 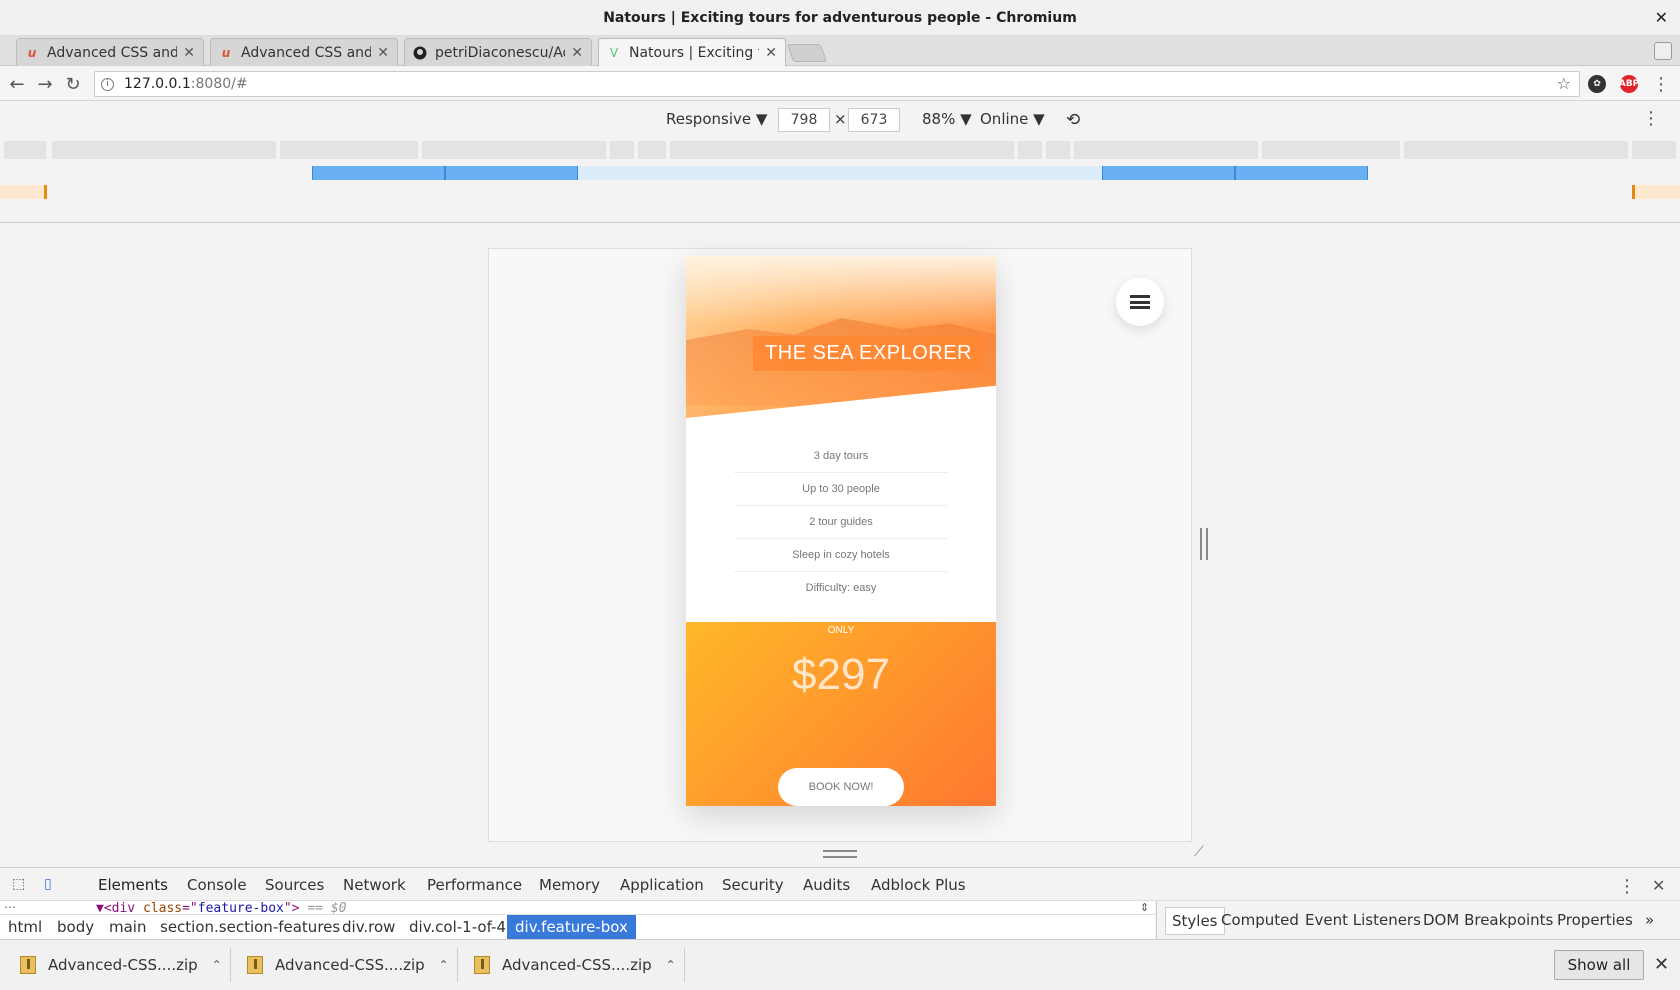 What do you see at coordinates (1599, 965) in the screenshot?
I see `show-all-downloads-button: Show all` at bounding box center [1599, 965].